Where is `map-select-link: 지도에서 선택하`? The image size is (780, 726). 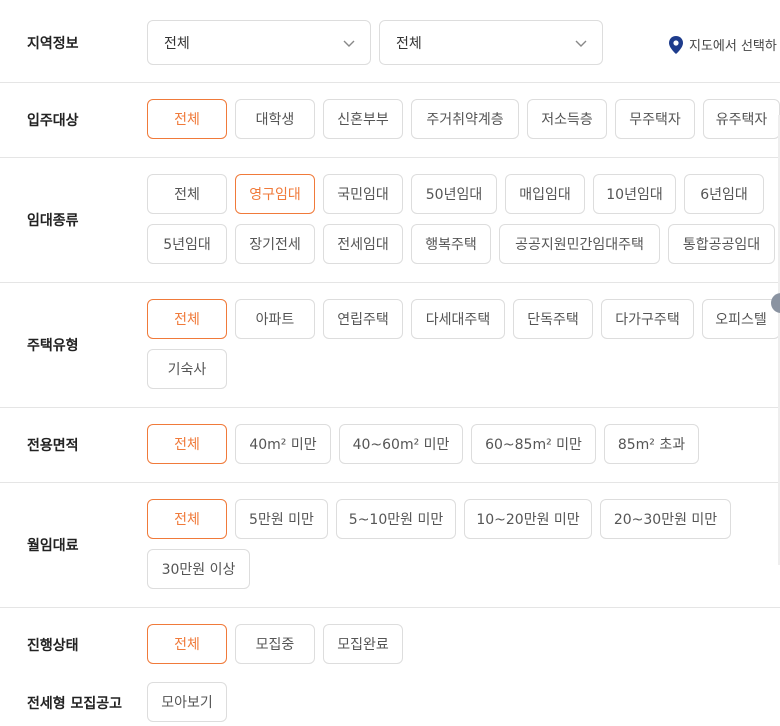
map-select-link: 지도에서 선택하 is located at coordinates (723, 44).